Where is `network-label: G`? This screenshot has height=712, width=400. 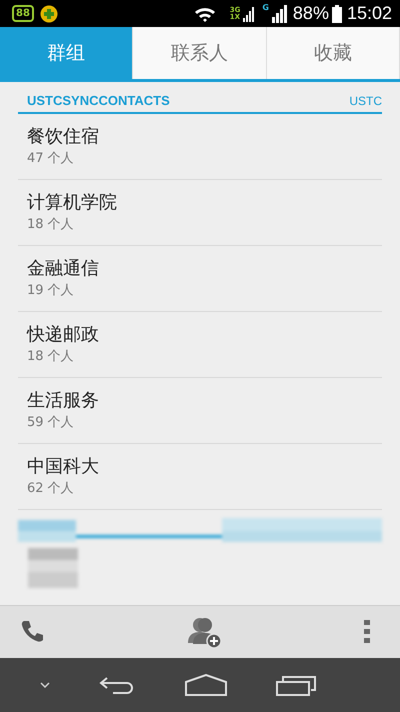 network-label: G is located at coordinates (265, 7).